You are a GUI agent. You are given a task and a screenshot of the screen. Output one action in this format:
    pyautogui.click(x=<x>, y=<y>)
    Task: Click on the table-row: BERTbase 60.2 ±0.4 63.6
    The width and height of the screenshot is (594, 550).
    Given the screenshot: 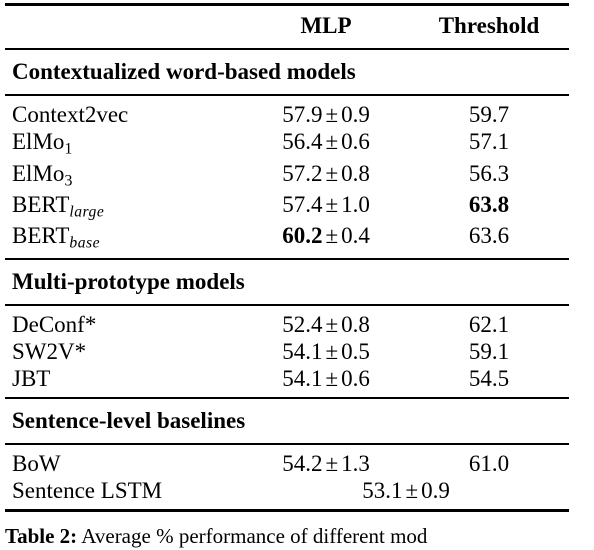 What is the action you would take?
    pyautogui.click(x=287, y=240)
    